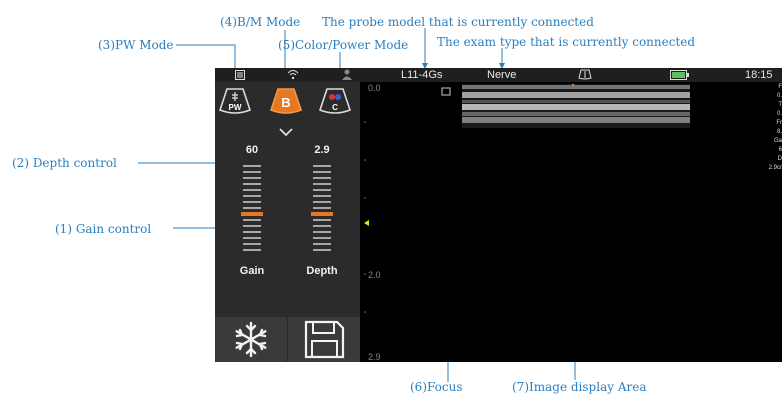 This screenshot has width=782, height=397. What do you see at coordinates (775, 168) in the screenshot?
I see `param-9: 2.9cr` at bounding box center [775, 168].